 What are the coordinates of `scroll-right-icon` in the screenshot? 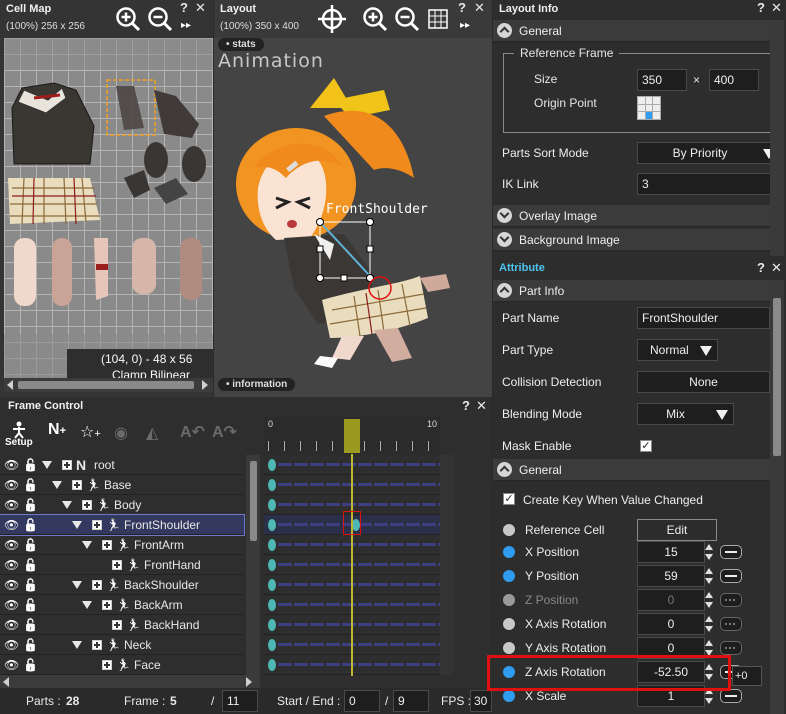 It's located at (205, 385).